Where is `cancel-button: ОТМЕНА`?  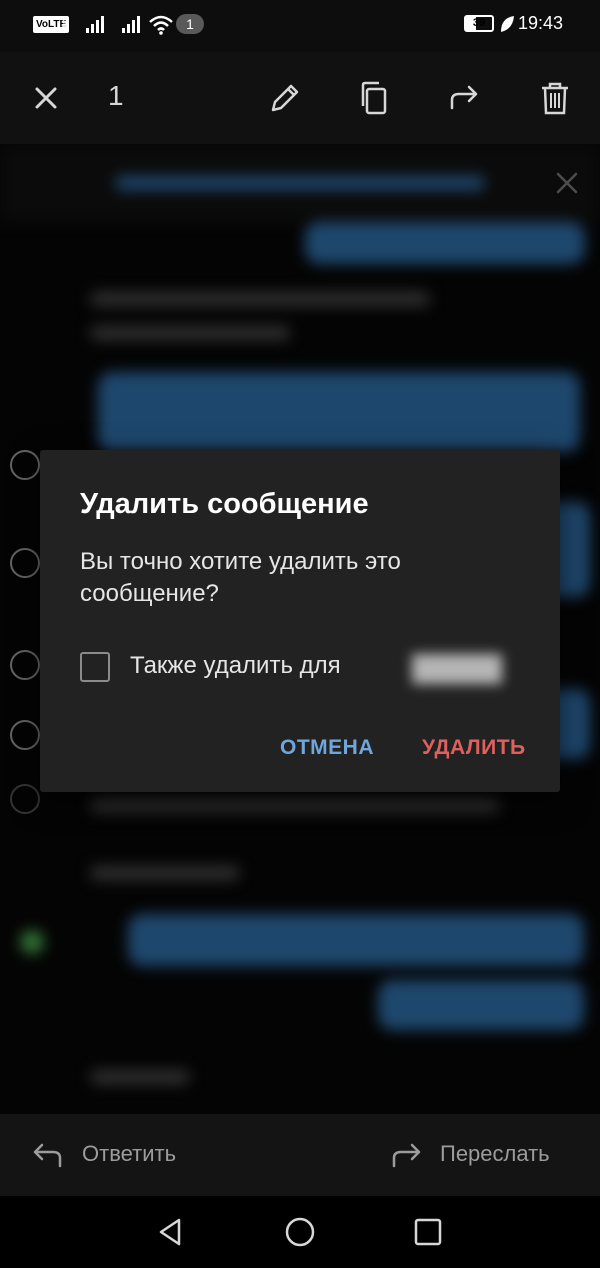
cancel-button: ОТМЕНА is located at coordinates (327, 748).